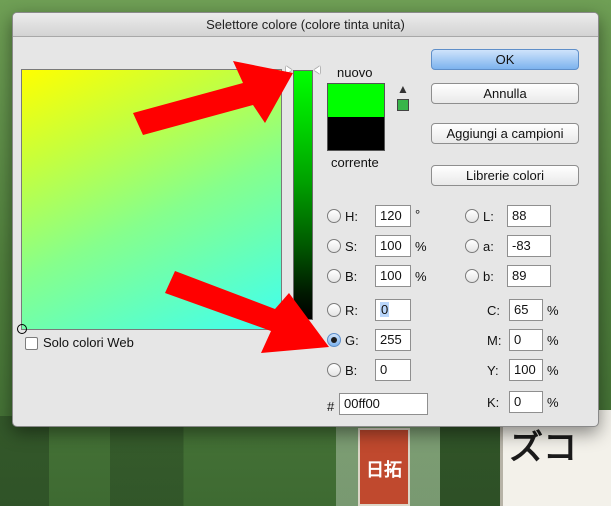 The width and height of the screenshot is (611, 506). Describe the element at coordinates (421, 246) in the screenshot. I see `unit-s: %` at that location.